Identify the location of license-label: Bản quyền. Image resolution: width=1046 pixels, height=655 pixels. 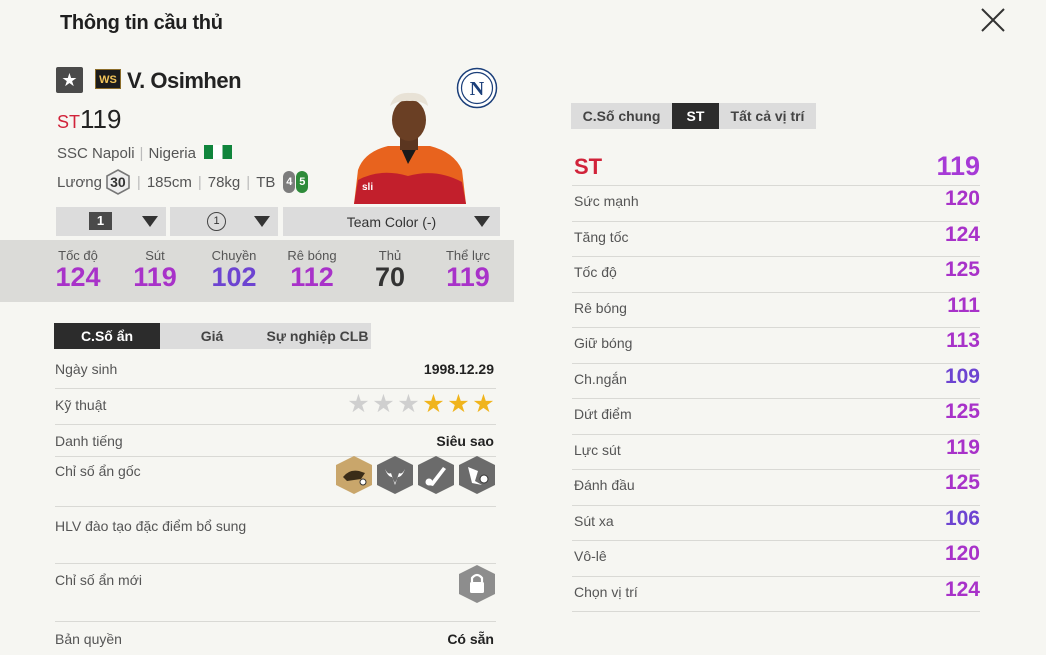
(88, 639).